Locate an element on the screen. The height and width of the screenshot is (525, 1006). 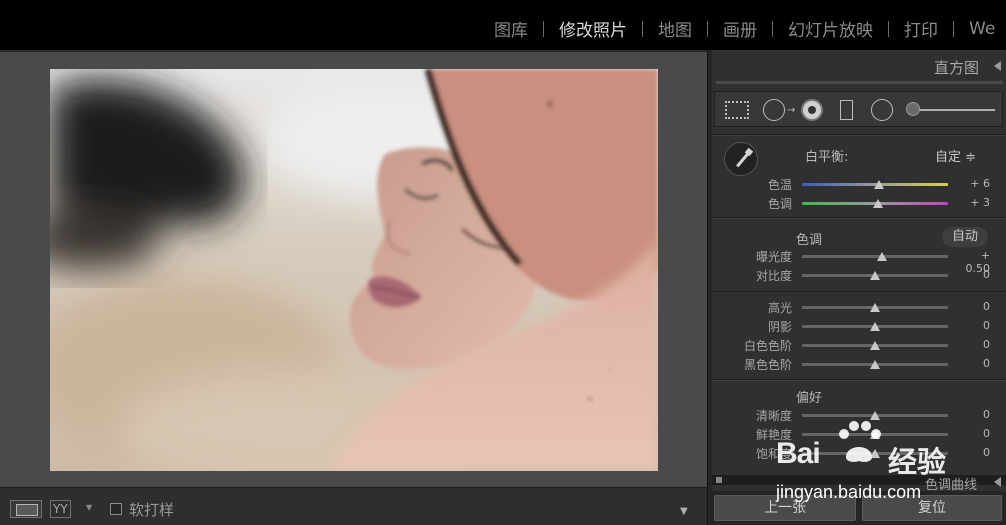
histogram-title: 直方图 is located at coordinates (956, 68).